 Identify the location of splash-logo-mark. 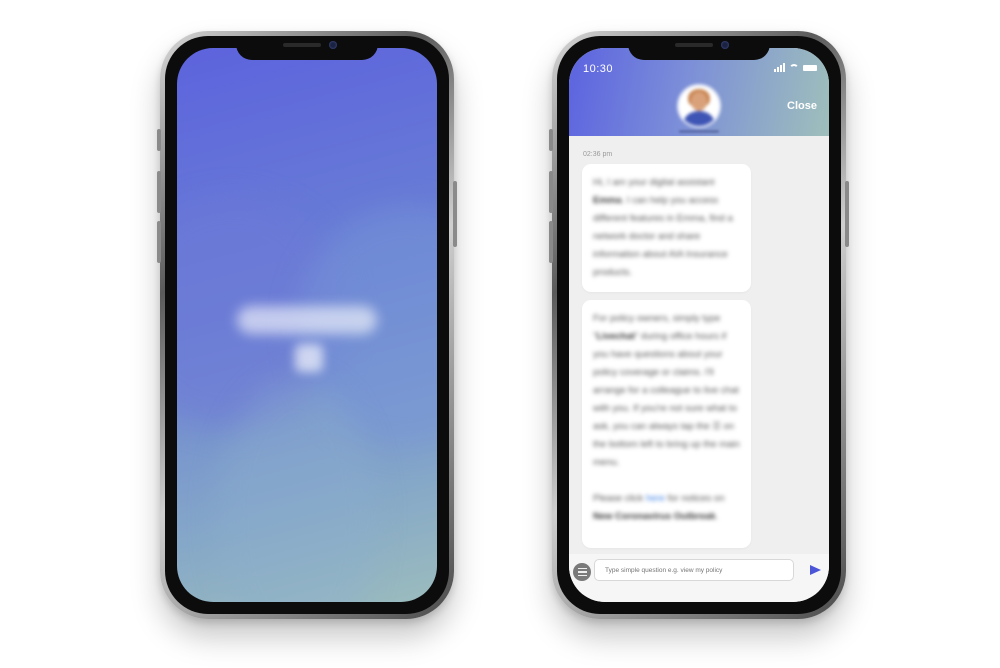
(309, 358).